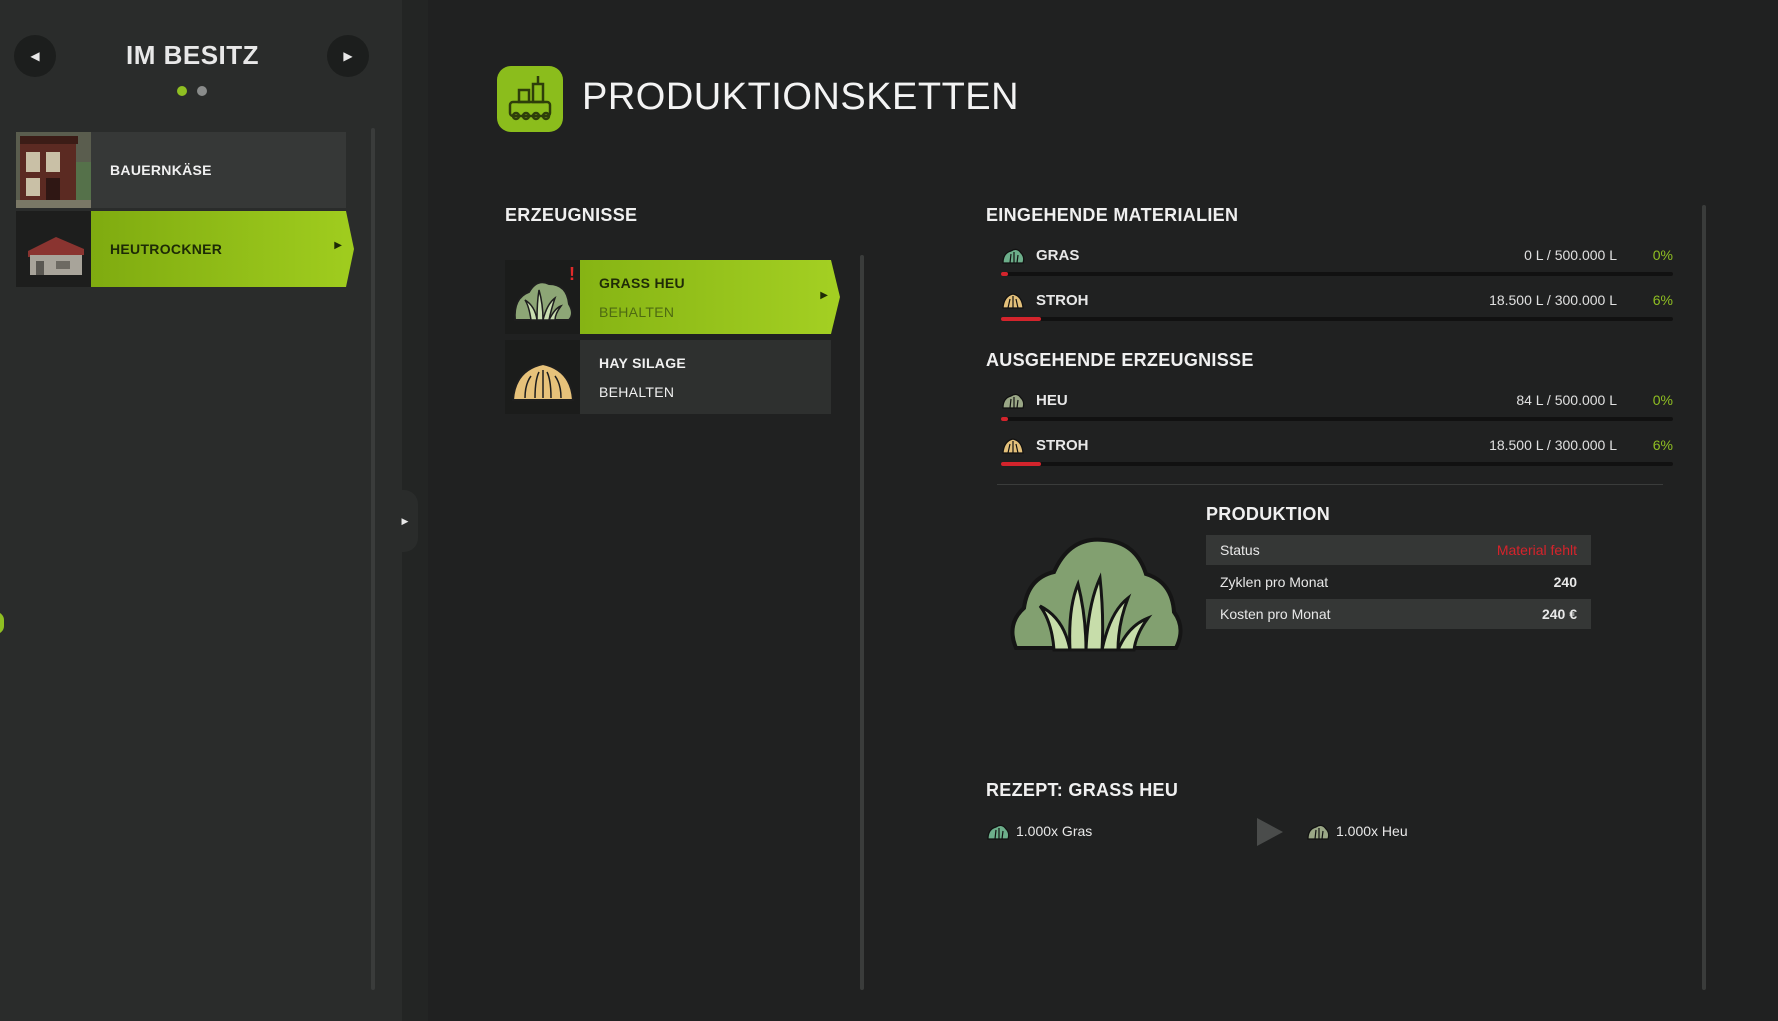  I want to click on recipe-output-text: 1.000x Heu, so click(1372, 831).